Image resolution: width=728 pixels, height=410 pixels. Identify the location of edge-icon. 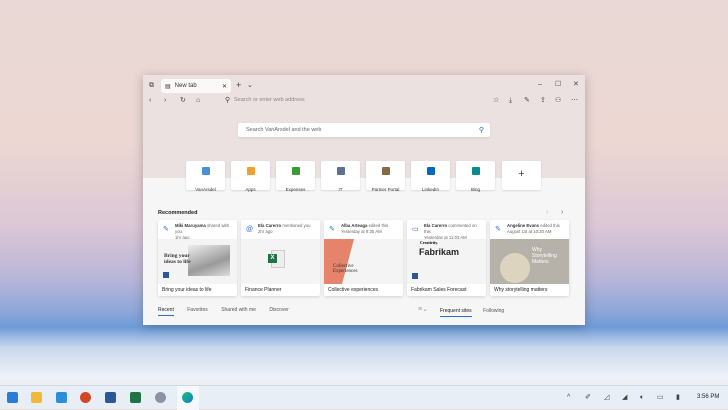
(187, 397).